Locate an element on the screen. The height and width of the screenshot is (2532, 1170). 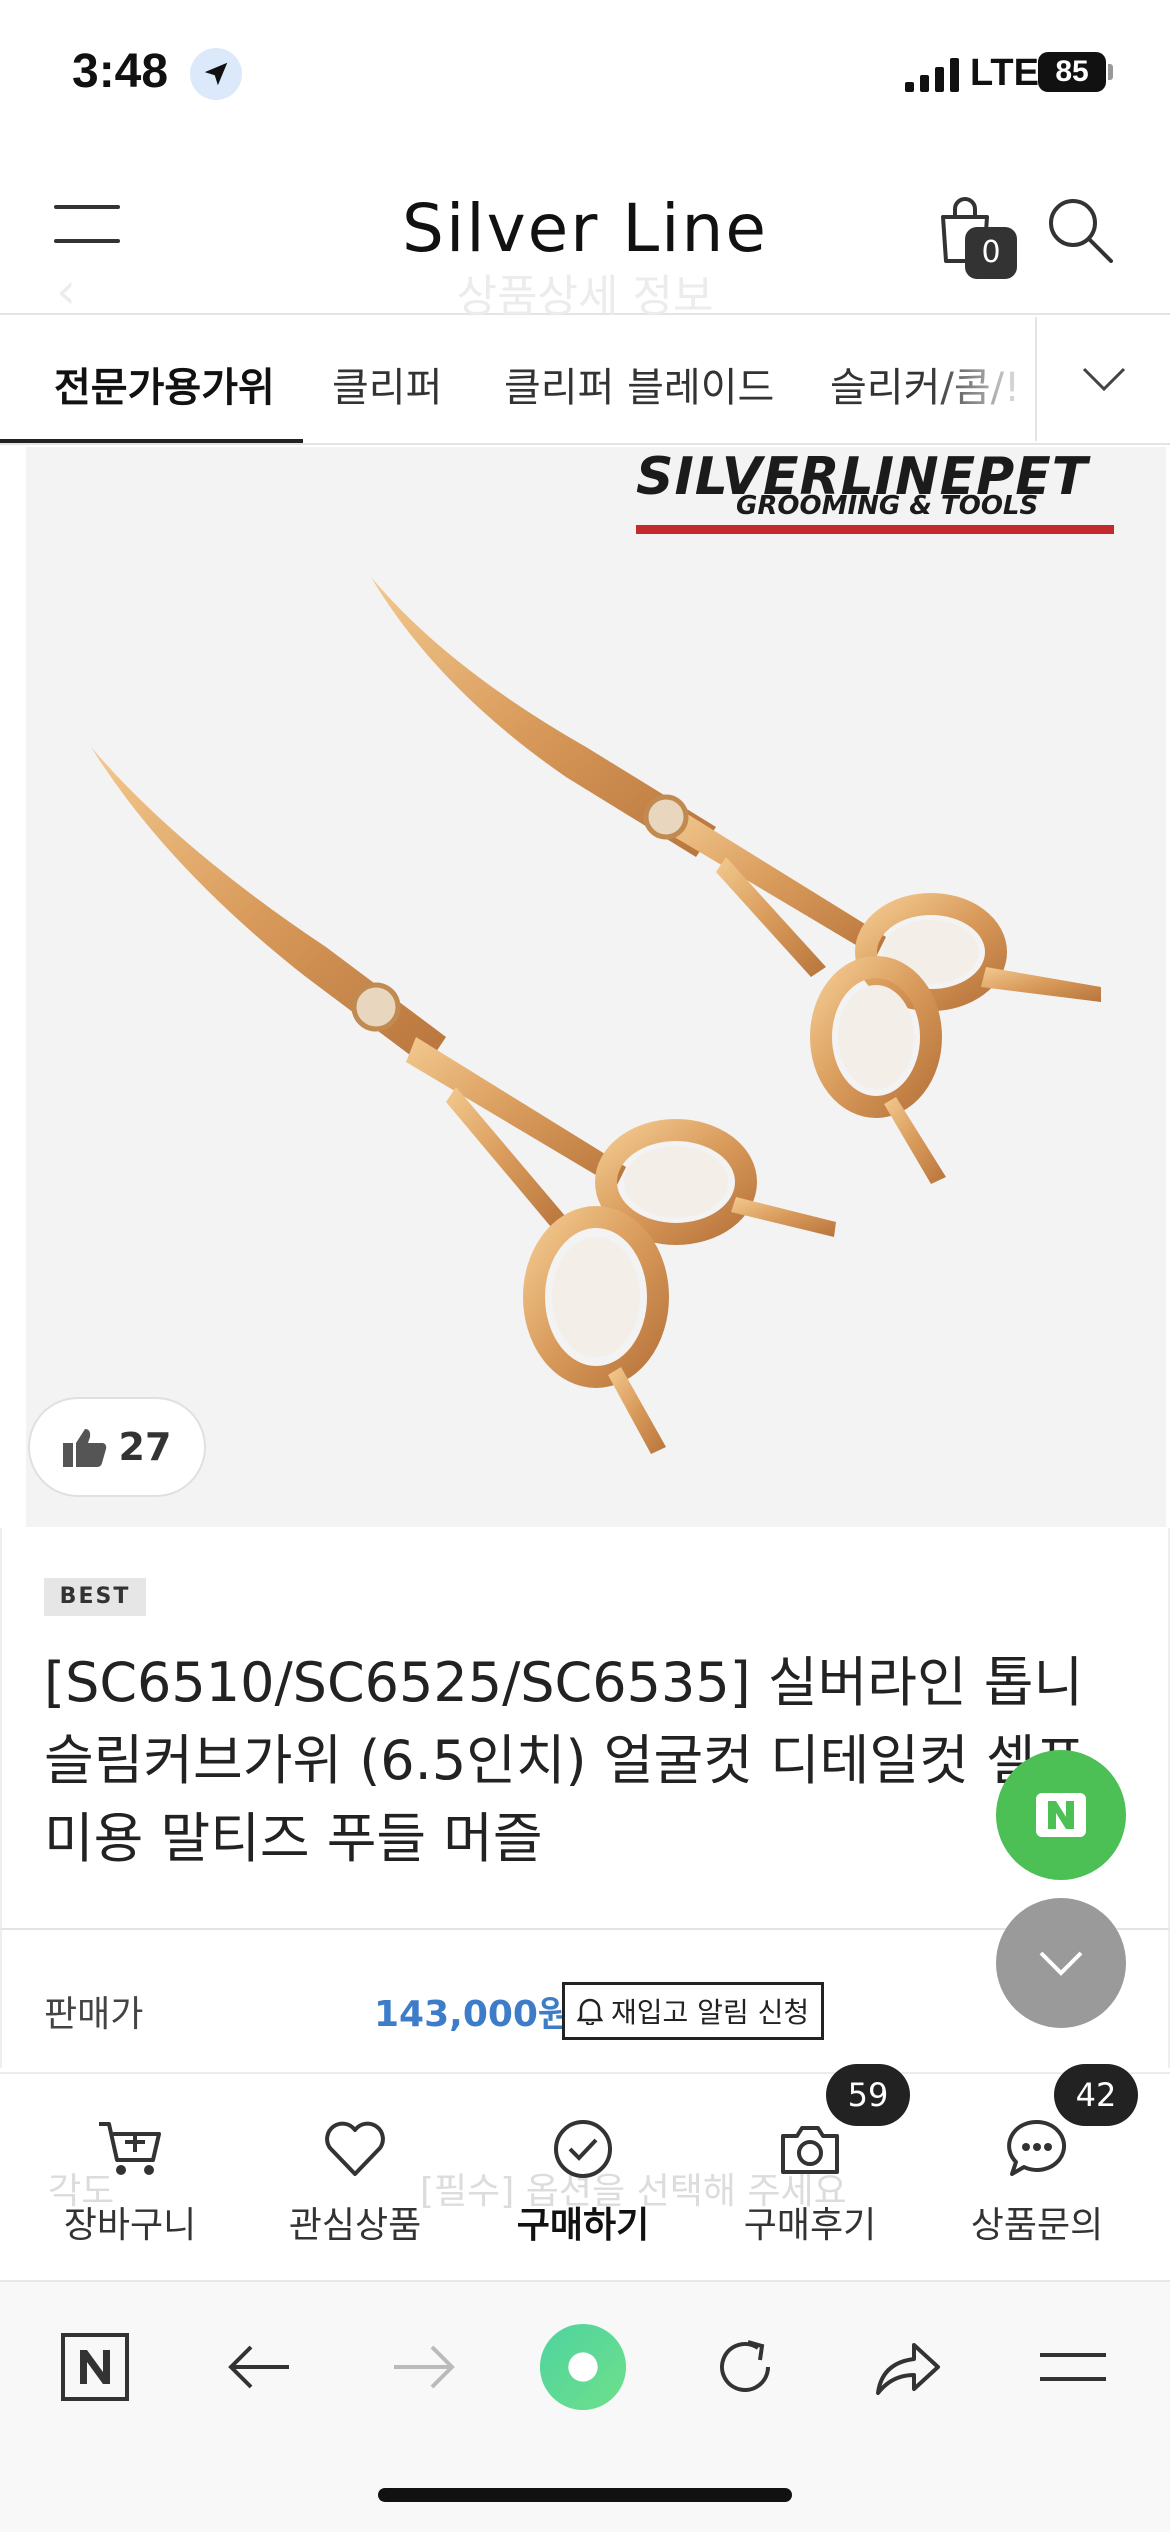
category-expand-button is located at coordinates (1102, 379).